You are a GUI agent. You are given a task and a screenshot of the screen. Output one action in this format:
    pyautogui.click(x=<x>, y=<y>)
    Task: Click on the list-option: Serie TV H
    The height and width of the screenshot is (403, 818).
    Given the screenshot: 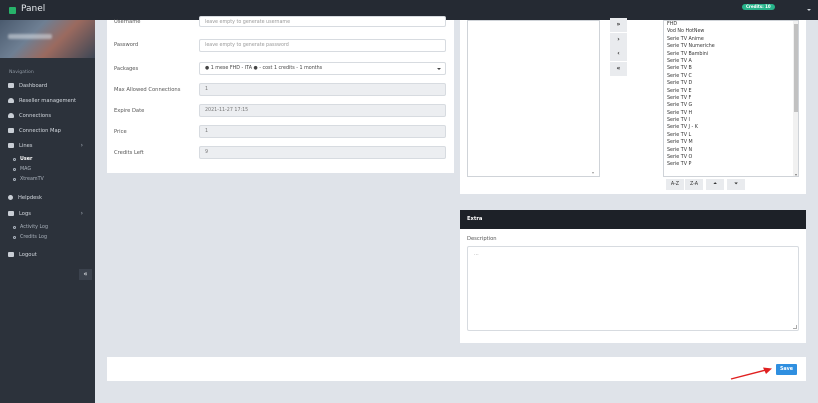 What is the action you would take?
    pyautogui.click(x=731, y=113)
    